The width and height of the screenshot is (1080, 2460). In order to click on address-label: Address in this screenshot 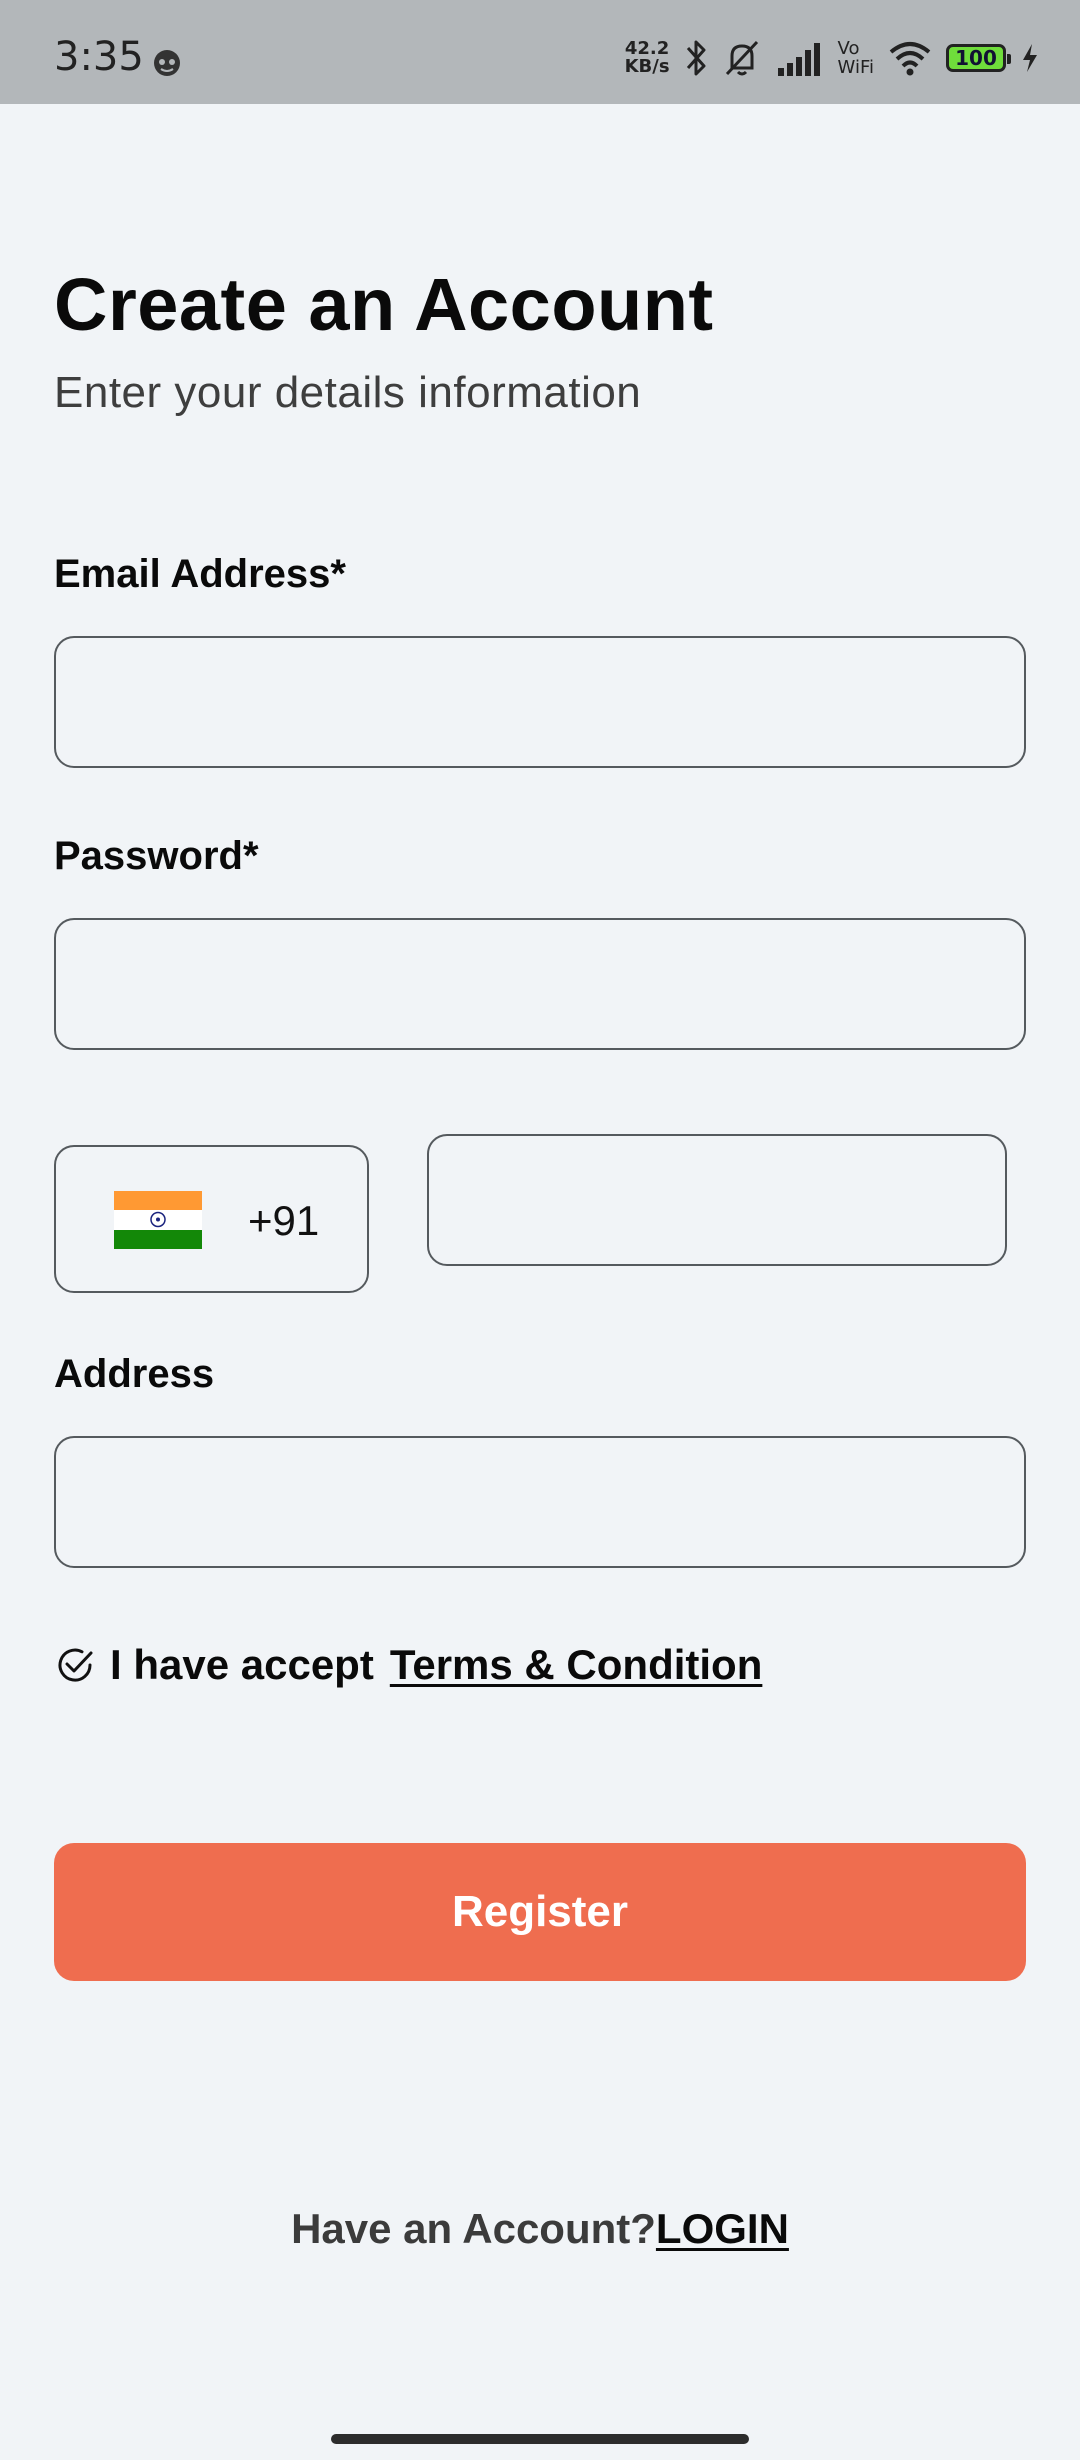, I will do `click(134, 1374)`.